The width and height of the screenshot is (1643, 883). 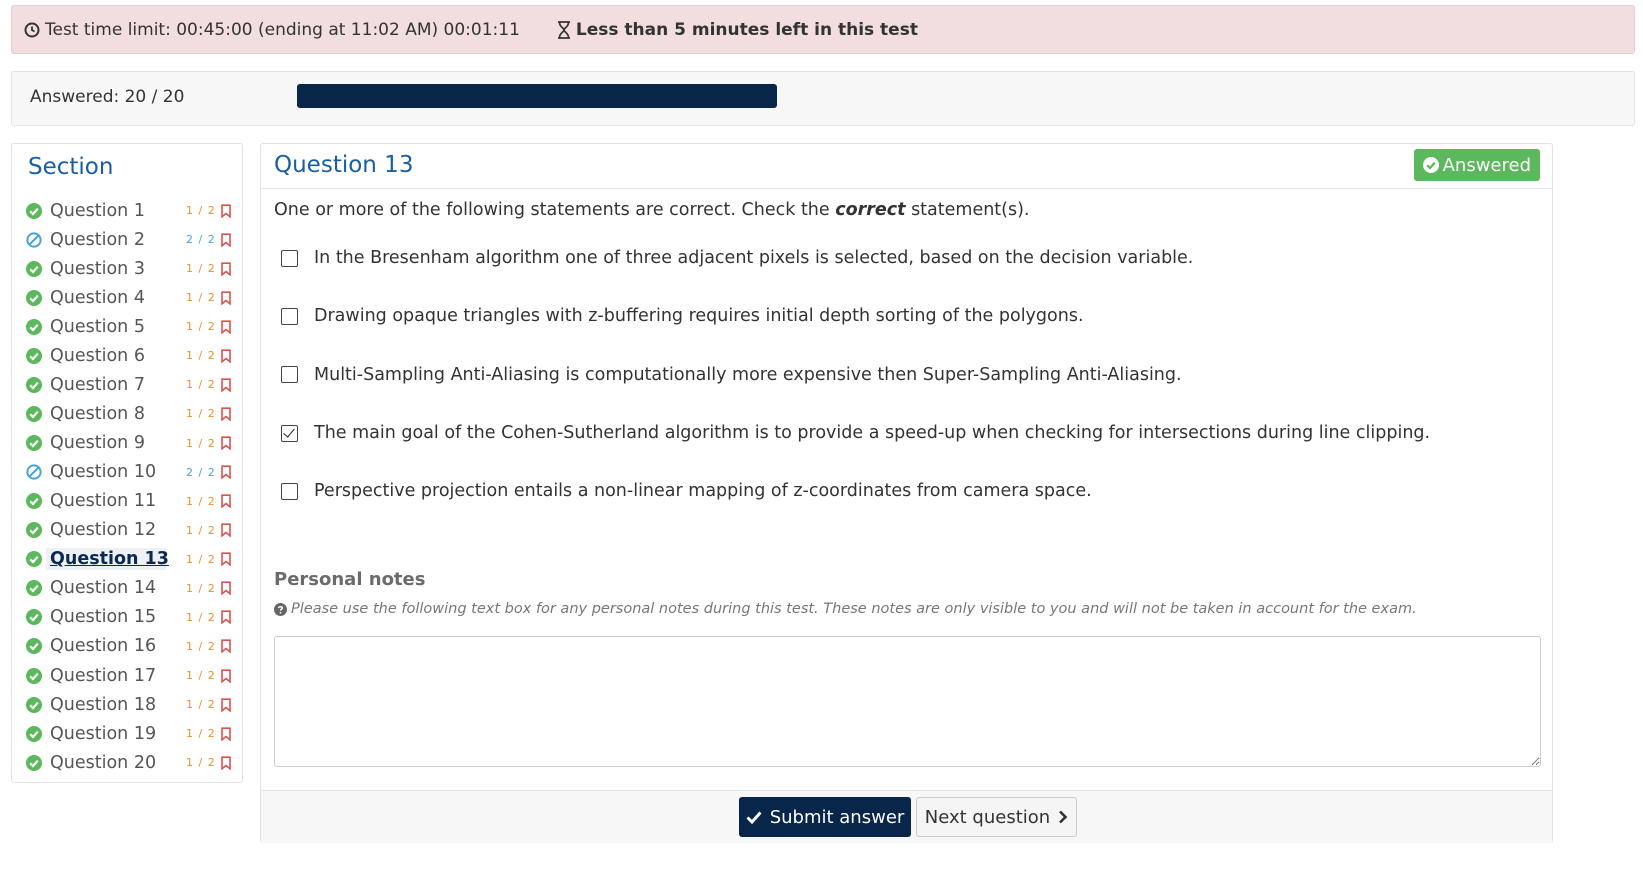 I want to click on sidebar-question-label: Question 13, so click(x=109, y=559).